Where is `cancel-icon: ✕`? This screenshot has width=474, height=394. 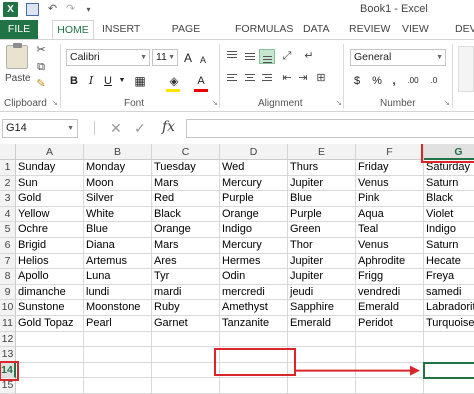 cancel-icon: ✕ is located at coordinates (116, 128).